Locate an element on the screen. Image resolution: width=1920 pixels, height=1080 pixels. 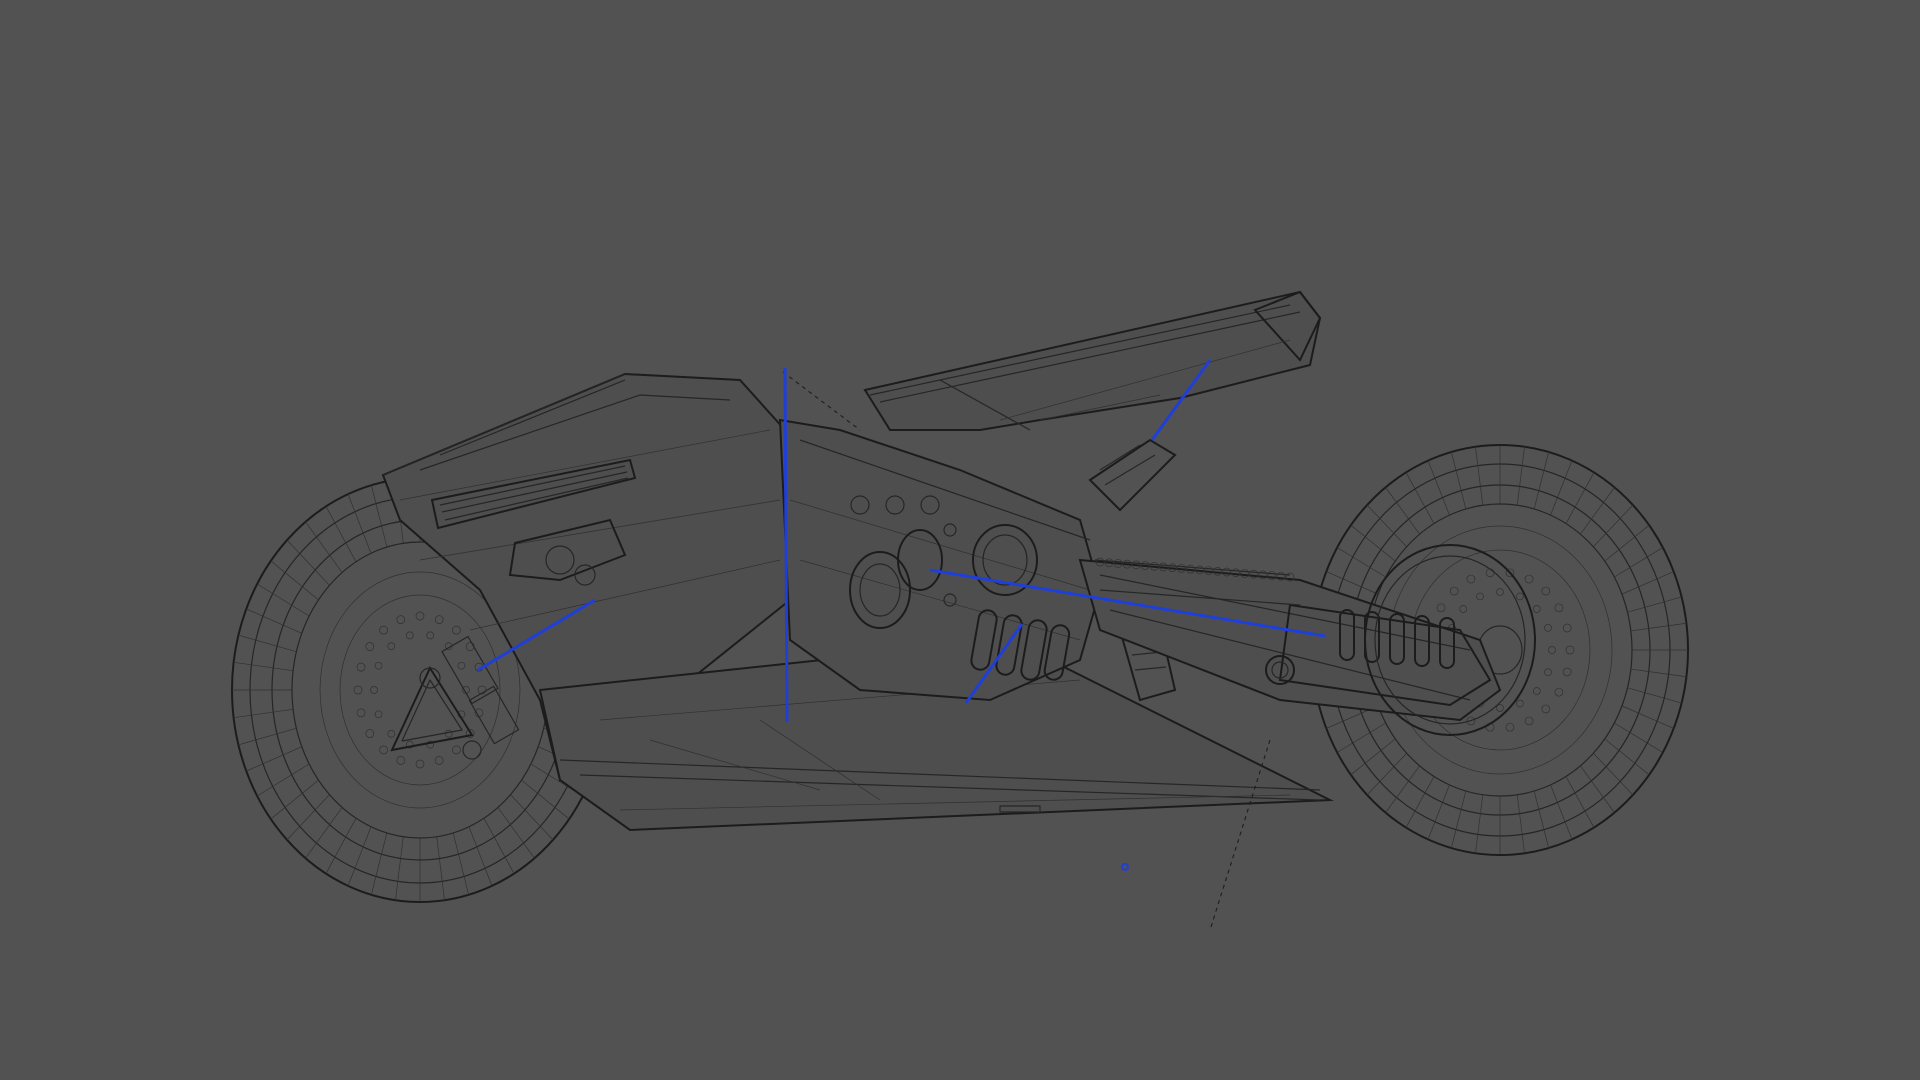
vertical-bone is located at coordinates (786, 545).